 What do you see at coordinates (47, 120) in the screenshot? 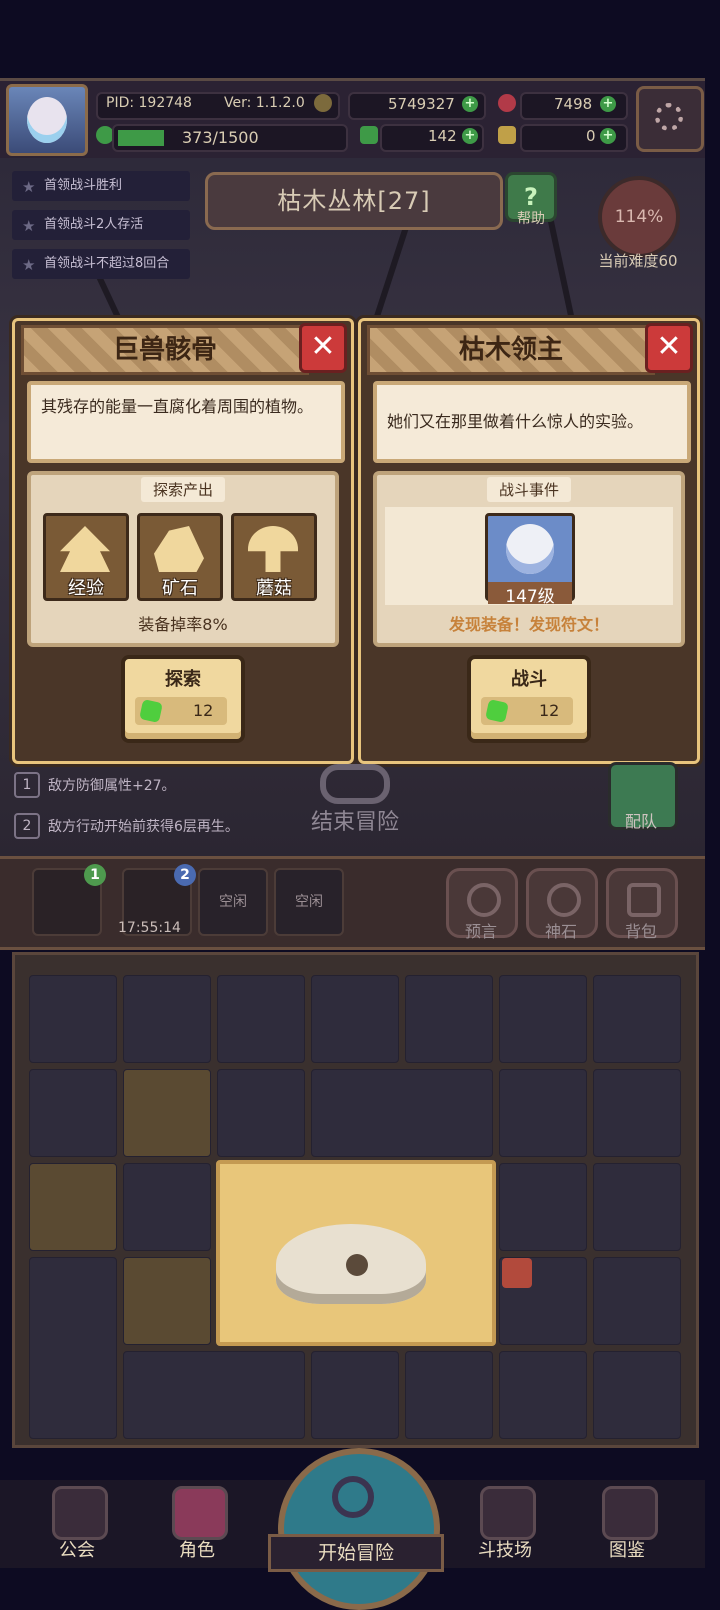
I see `player-avatar` at bounding box center [47, 120].